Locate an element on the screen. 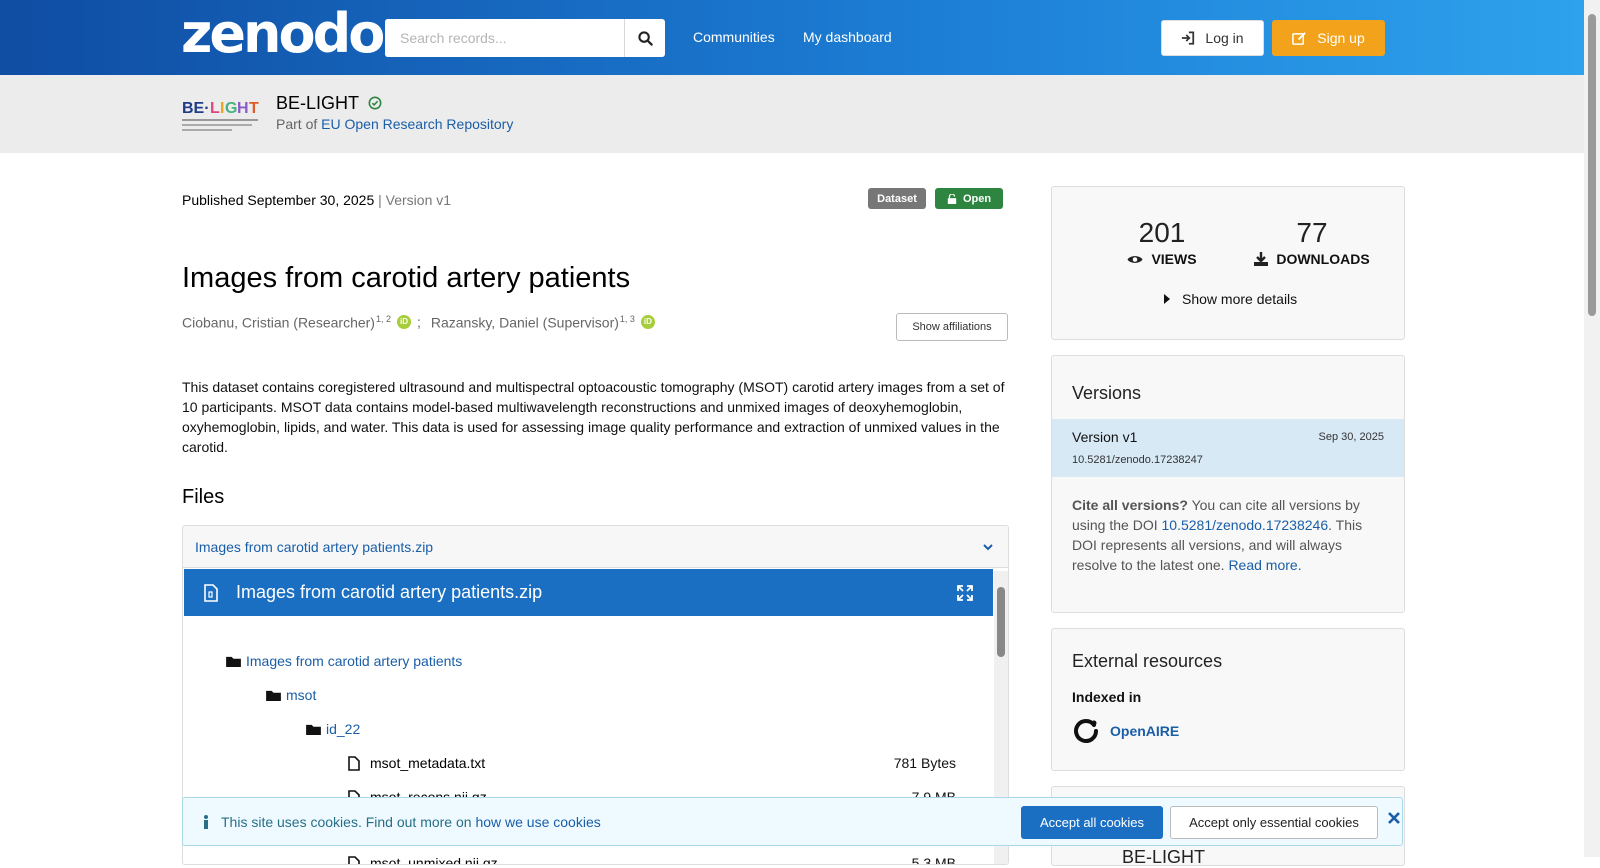 The height and width of the screenshot is (868, 1600). search-input is located at coordinates (504, 38).